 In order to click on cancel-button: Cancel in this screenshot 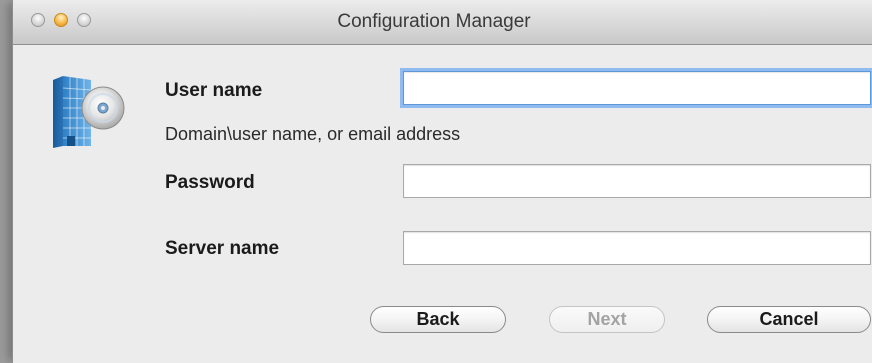, I will do `click(789, 319)`.